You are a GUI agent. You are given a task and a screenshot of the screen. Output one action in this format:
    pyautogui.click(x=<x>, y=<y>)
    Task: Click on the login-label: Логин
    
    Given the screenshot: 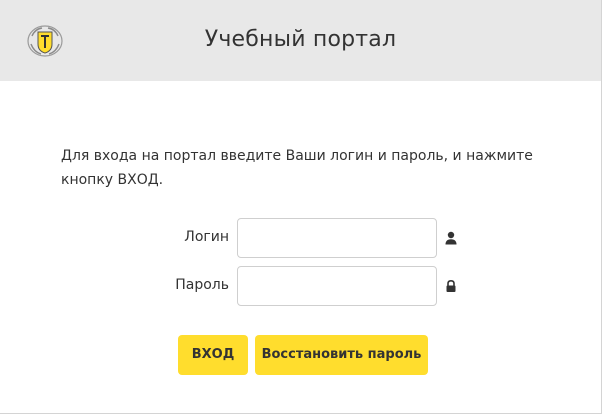 What is the action you would take?
    pyautogui.click(x=206, y=237)
    